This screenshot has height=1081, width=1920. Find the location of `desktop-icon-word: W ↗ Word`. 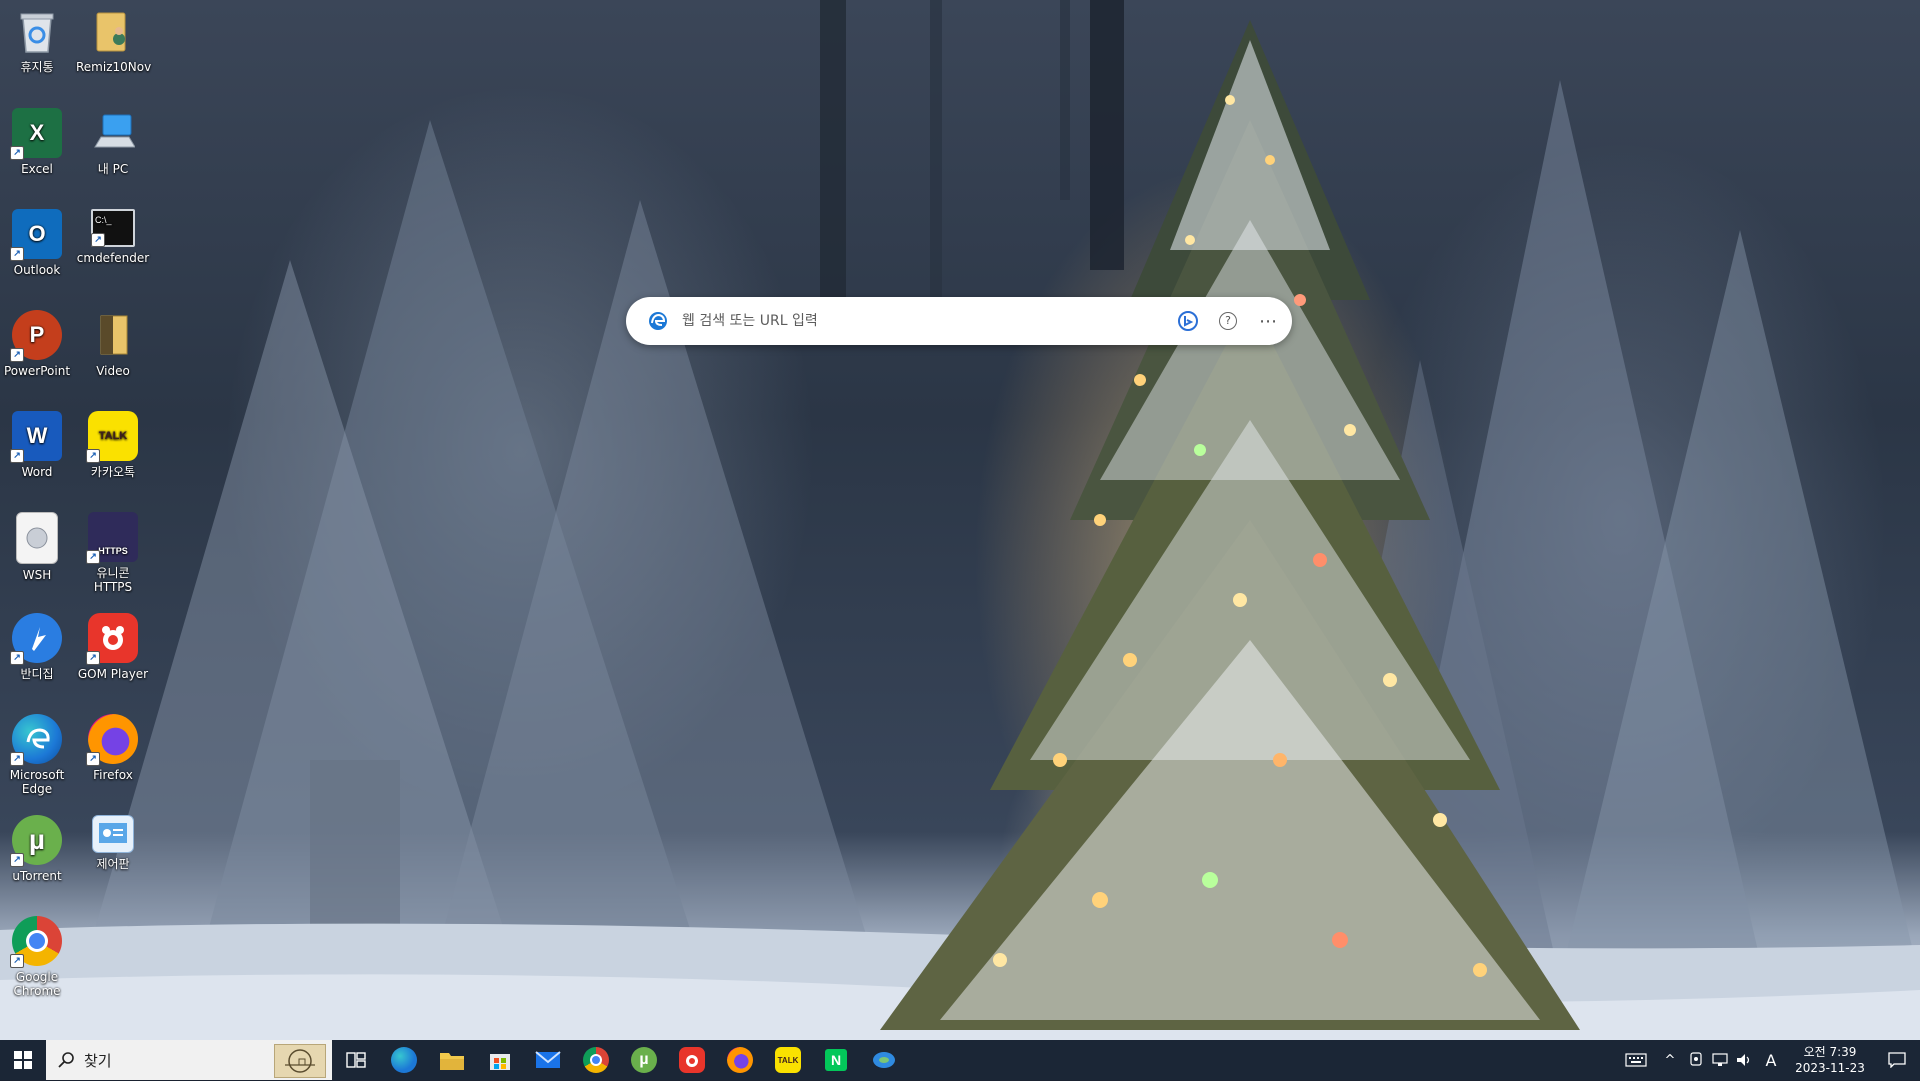

desktop-icon-word: W ↗ Word is located at coordinates (37, 442).